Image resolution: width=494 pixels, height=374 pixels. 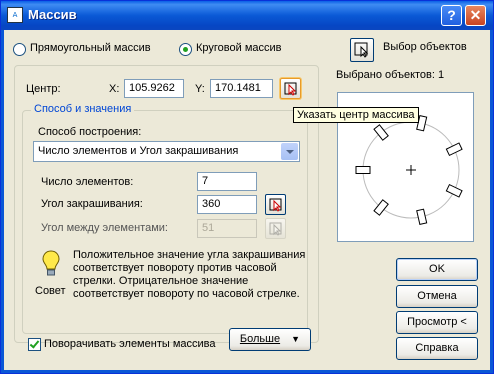 What do you see at coordinates (104, 228) in the screenshot?
I see `angle-between-label: Угол между элементами:` at bounding box center [104, 228].